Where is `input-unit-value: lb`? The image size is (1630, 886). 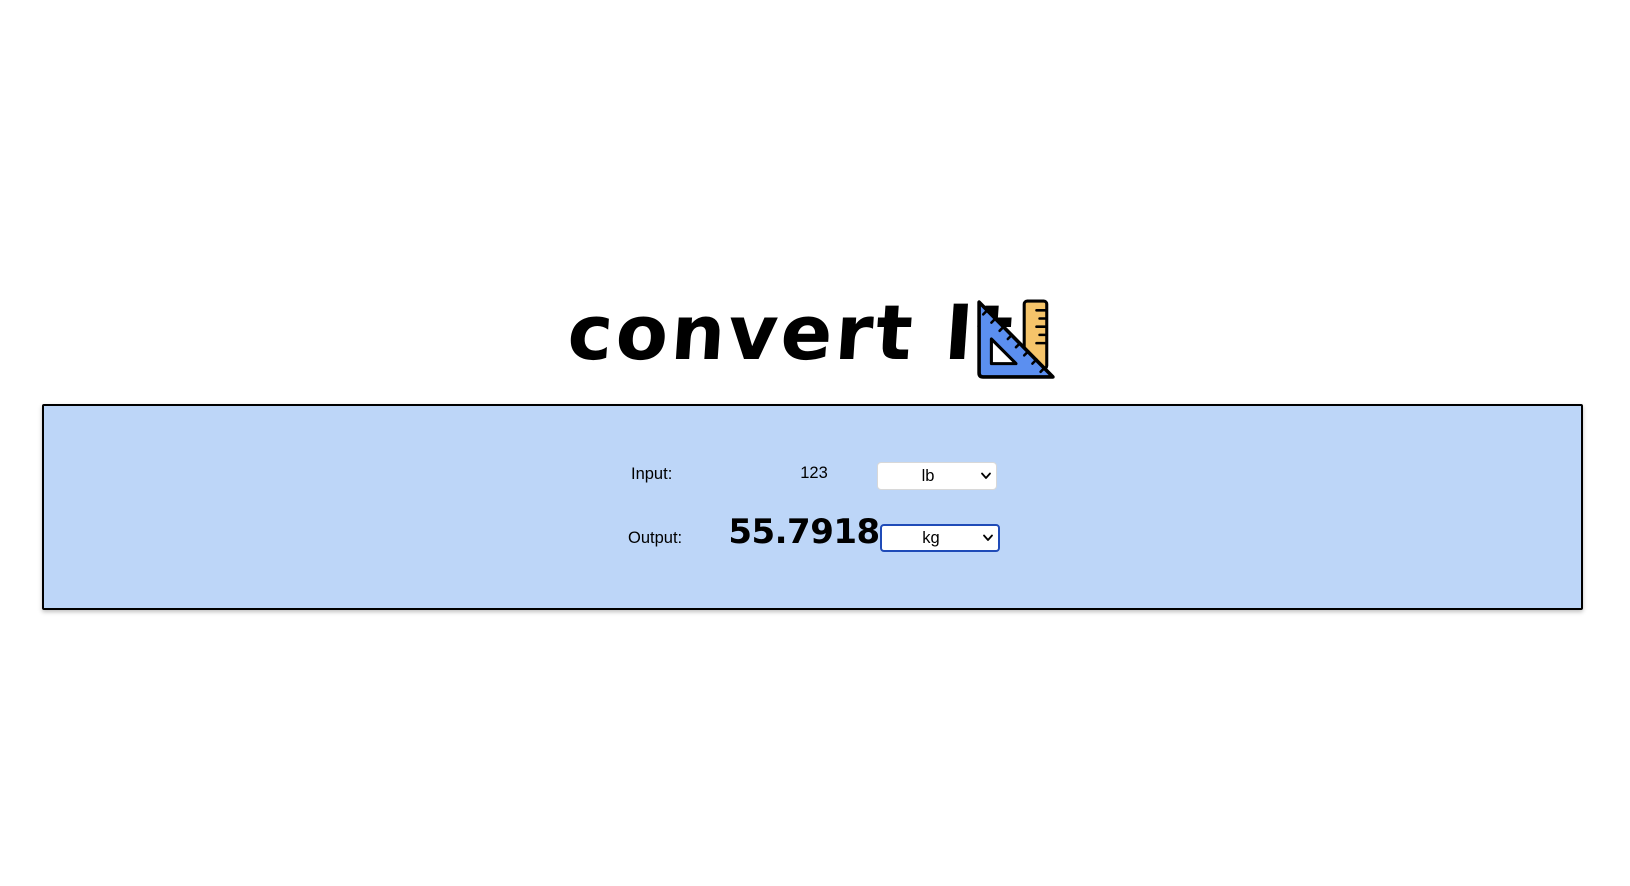 input-unit-value: lb is located at coordinates (928, 476).